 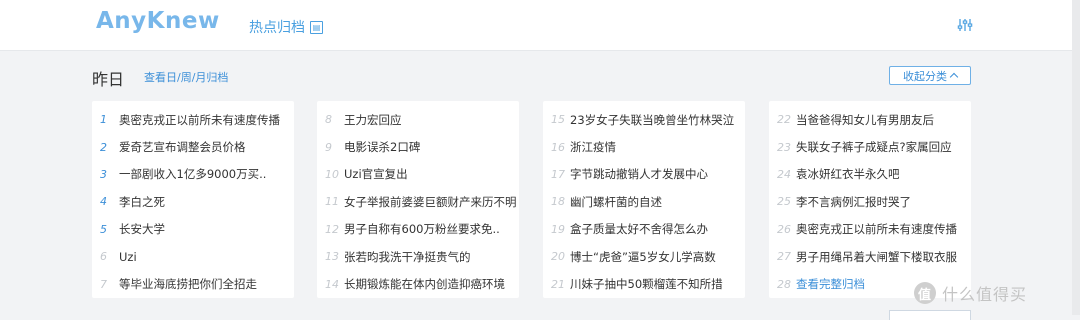 I want to click on item-title: 幽门螺杆菌的自述, so click(x=616, y=201).